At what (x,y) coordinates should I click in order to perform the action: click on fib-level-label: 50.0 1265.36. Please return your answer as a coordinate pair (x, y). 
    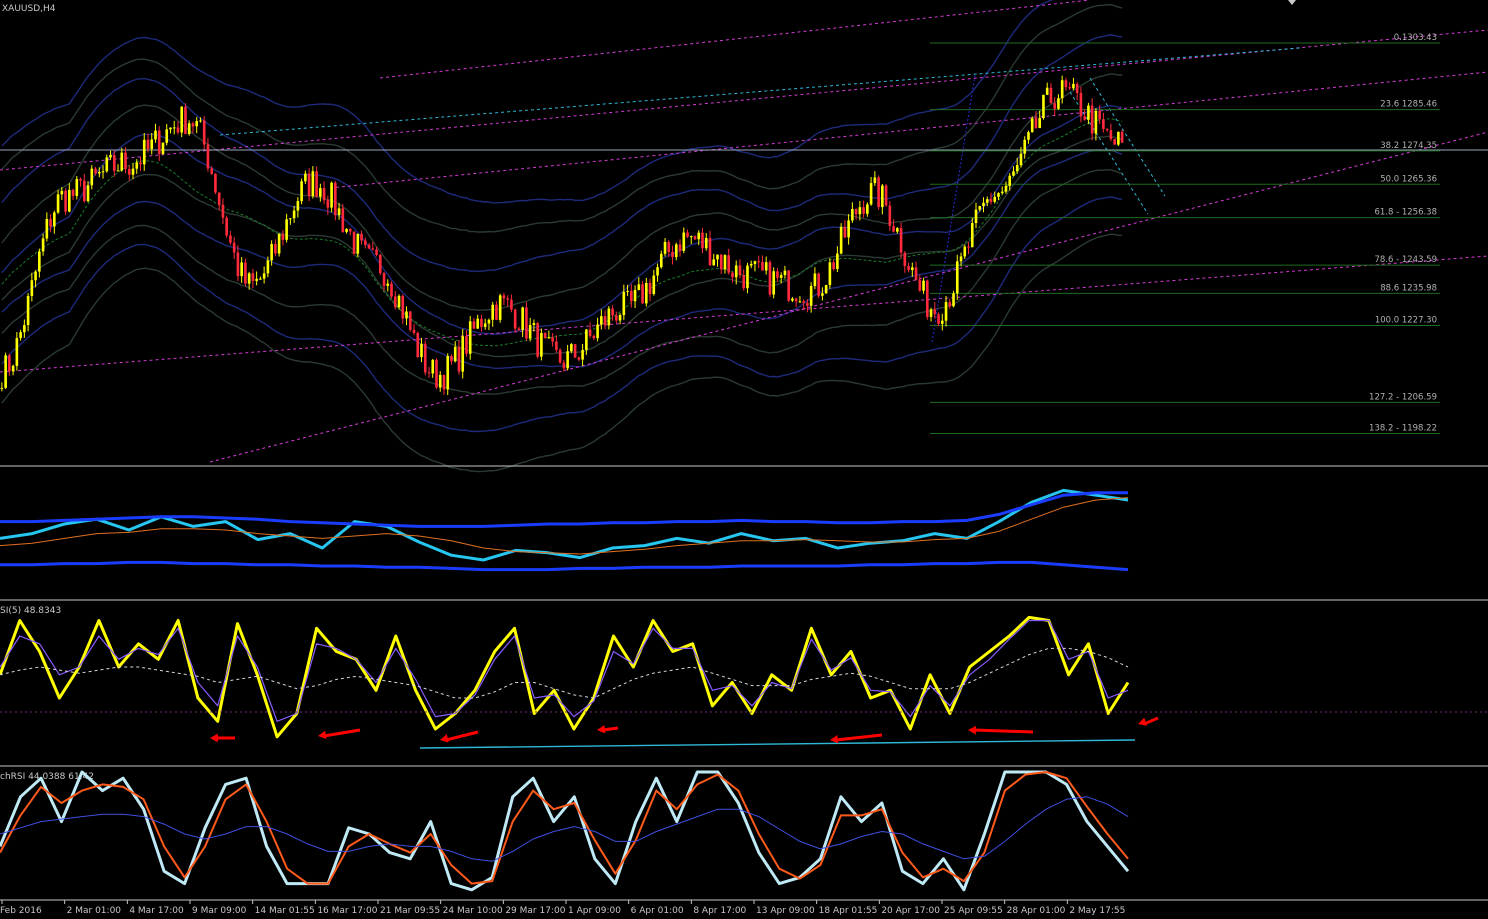
    Looking at the image, I should click on (1408, 179).